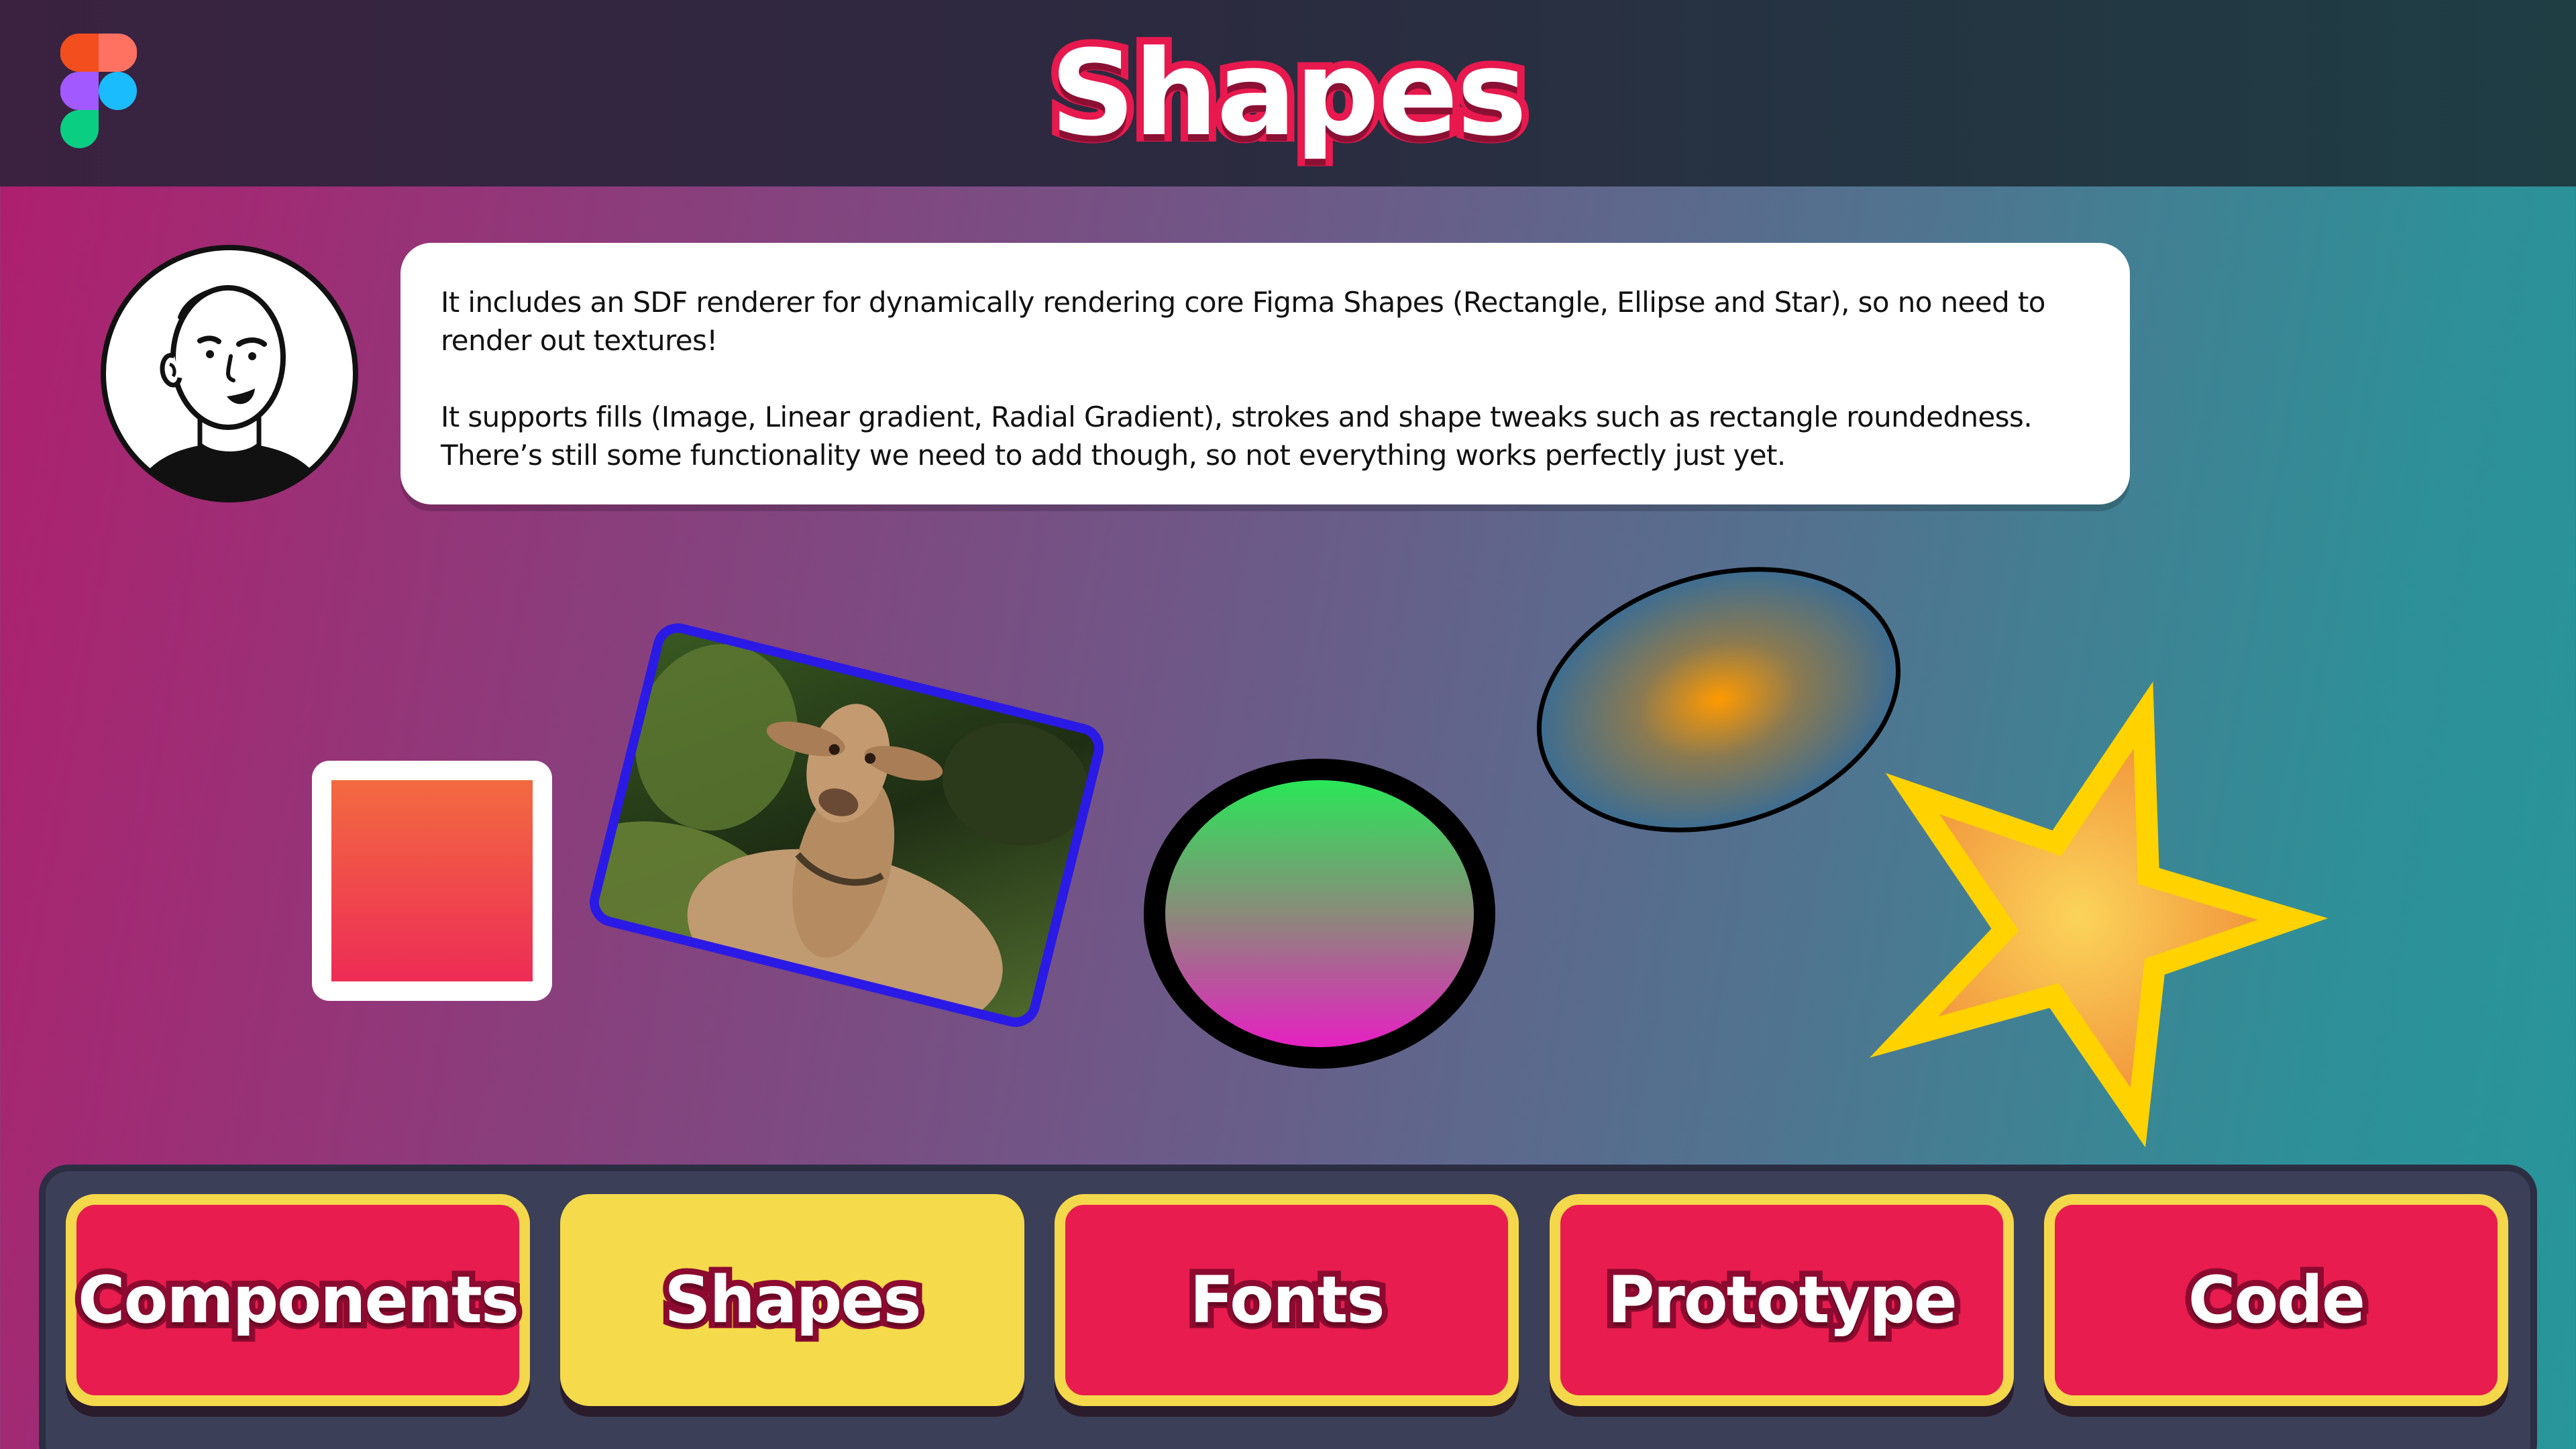 Image resolution: width=2576 pixels, height=1449 pixels. What do you see at coordinates (1289, 93) in the screenshot?
I see `page-title: Shapes` at bounding box center [1289, 93].